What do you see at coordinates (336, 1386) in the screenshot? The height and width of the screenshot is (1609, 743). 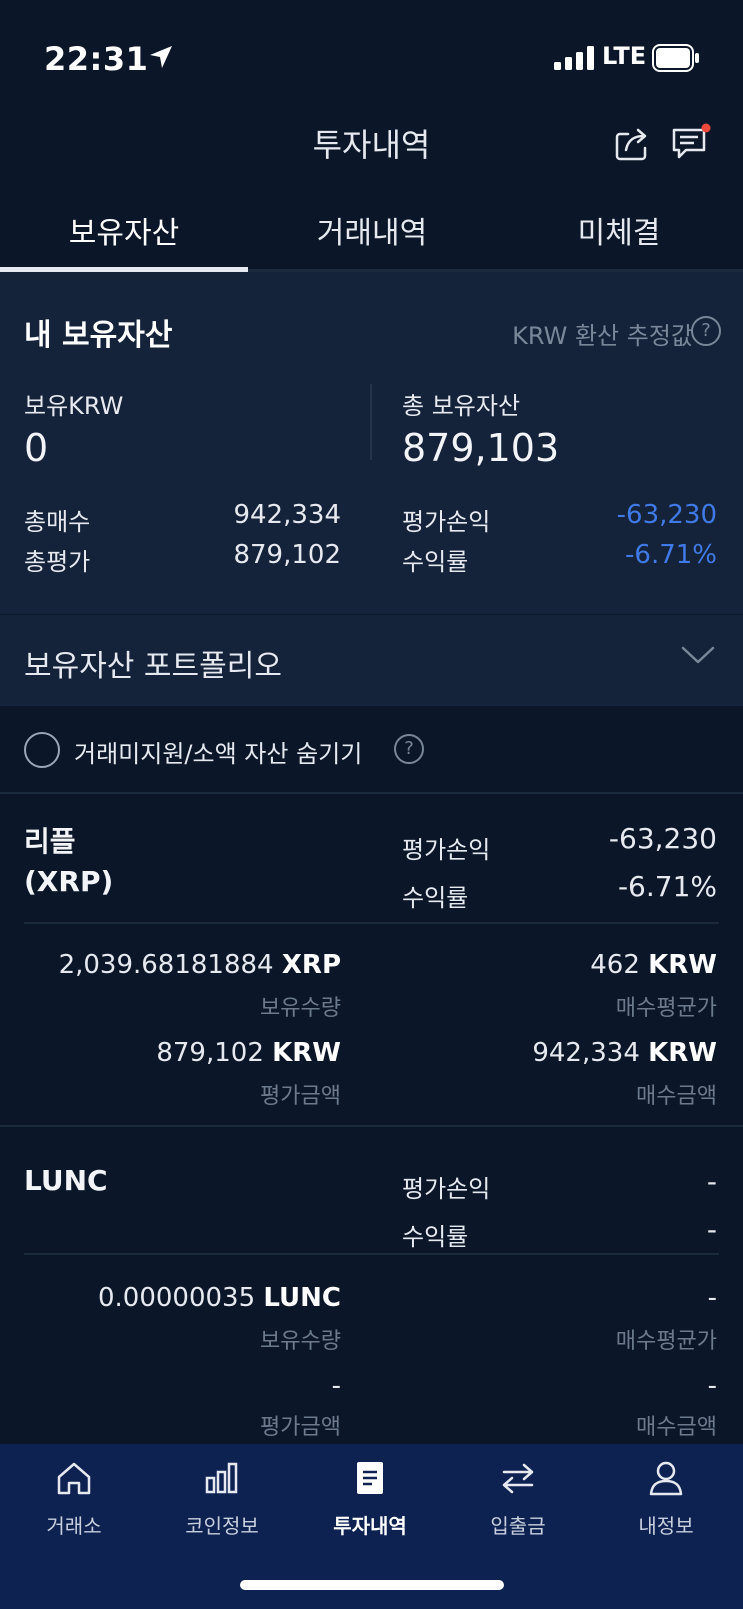 I see `asset-eval-amount: -` at bounding box center [336, 1386].